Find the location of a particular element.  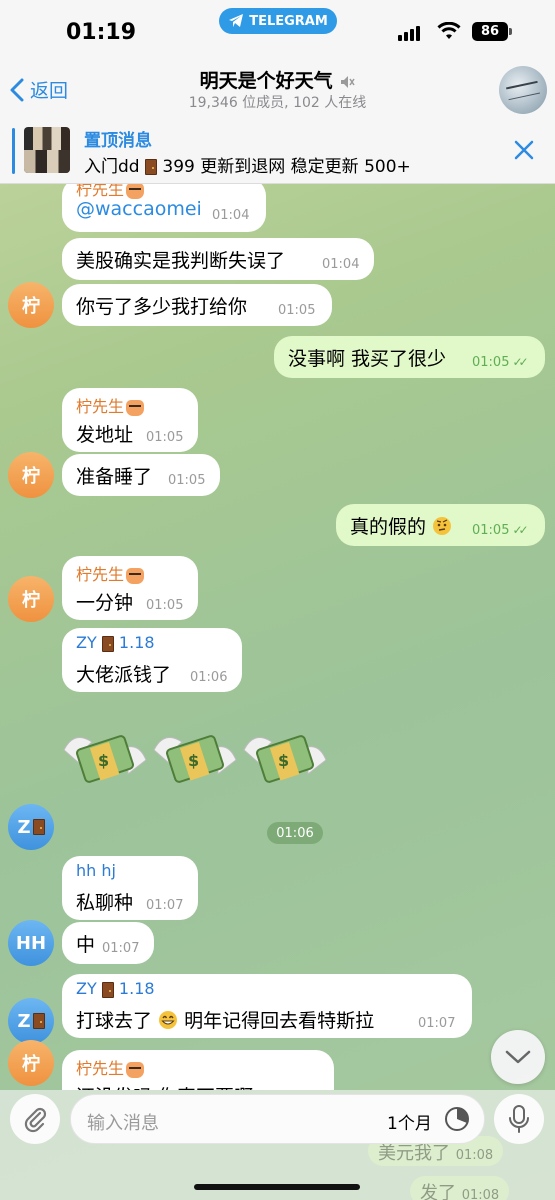

message-input: 输入消息 1个月 is located at coordinates (277, 1119).